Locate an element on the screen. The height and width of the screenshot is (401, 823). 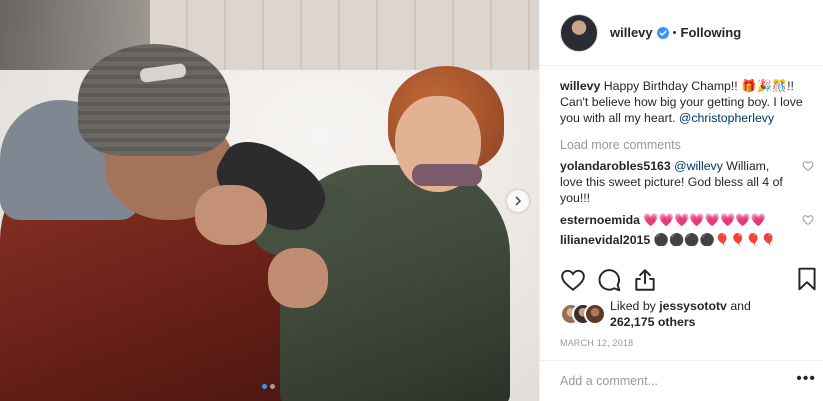
list-item: esternoemida 💗💗💗💗💗💗💗💗 is located at coordinates (689, 220).